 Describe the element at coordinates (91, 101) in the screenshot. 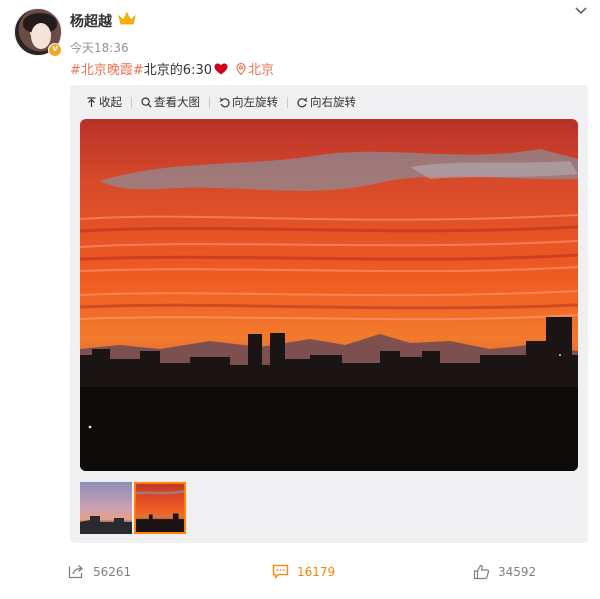

I see `collapse-icon` at that location.